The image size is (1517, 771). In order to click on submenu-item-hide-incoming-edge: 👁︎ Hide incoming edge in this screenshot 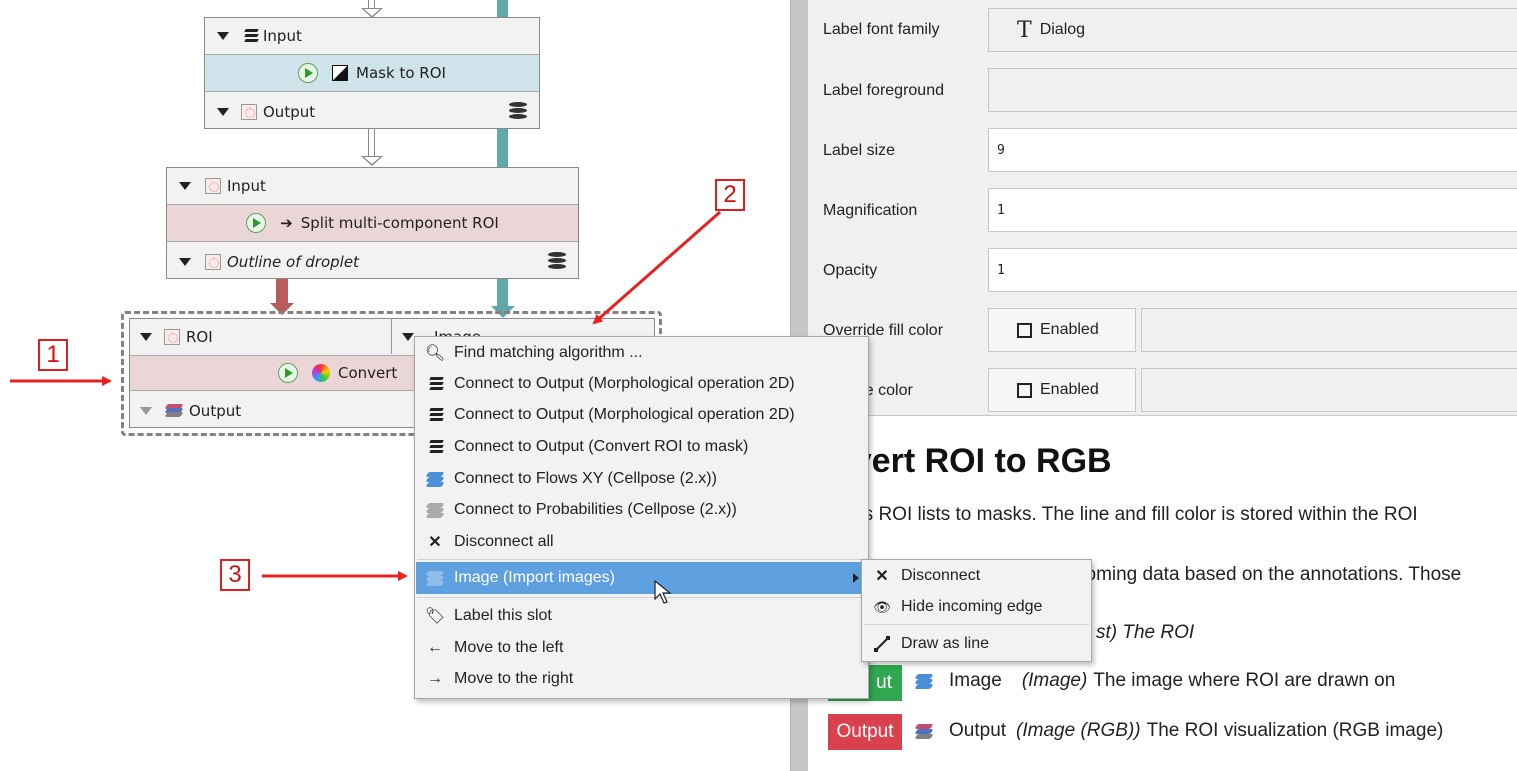, I will do `click(976, 607)`.